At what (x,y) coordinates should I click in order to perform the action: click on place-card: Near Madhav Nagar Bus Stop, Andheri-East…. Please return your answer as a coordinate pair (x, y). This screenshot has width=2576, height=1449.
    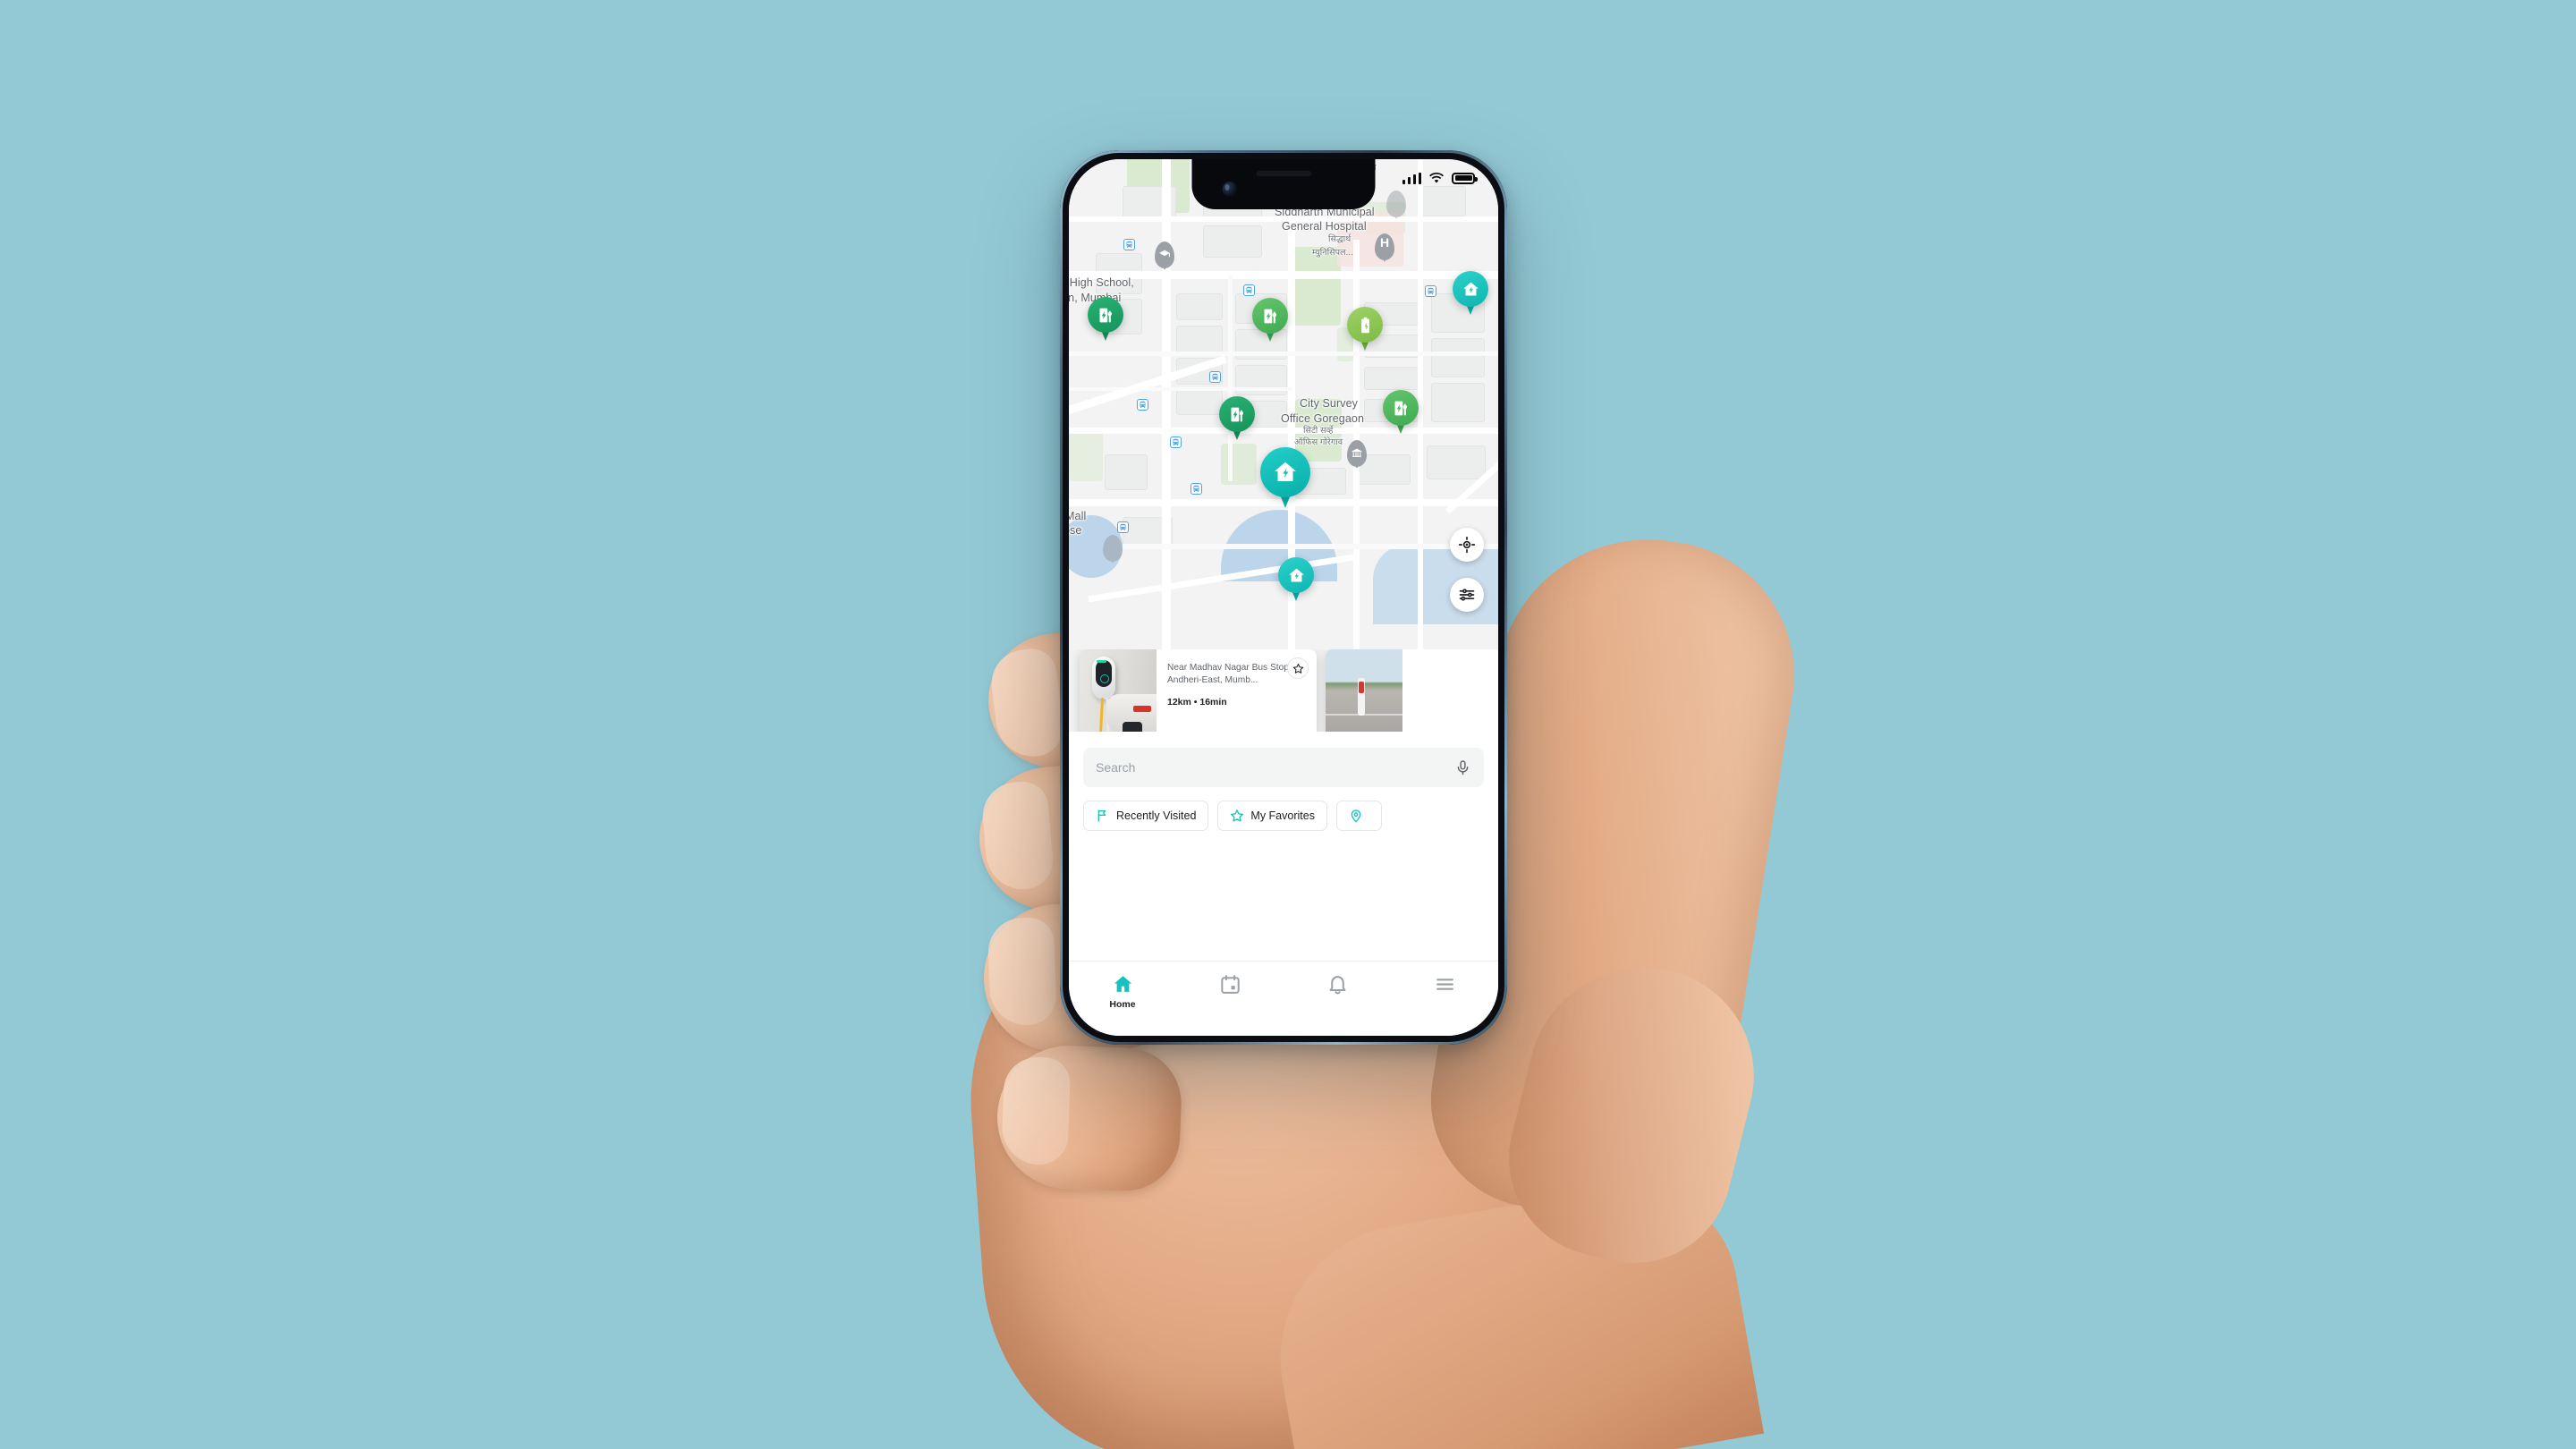
    Looking at the image, I should click on (1198, 694).